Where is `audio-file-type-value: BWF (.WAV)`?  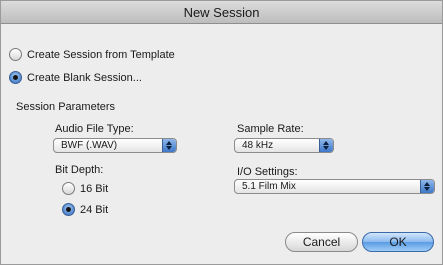
audio-file-type-value: BWF (.WAV) is located at coordinates (89, 145).